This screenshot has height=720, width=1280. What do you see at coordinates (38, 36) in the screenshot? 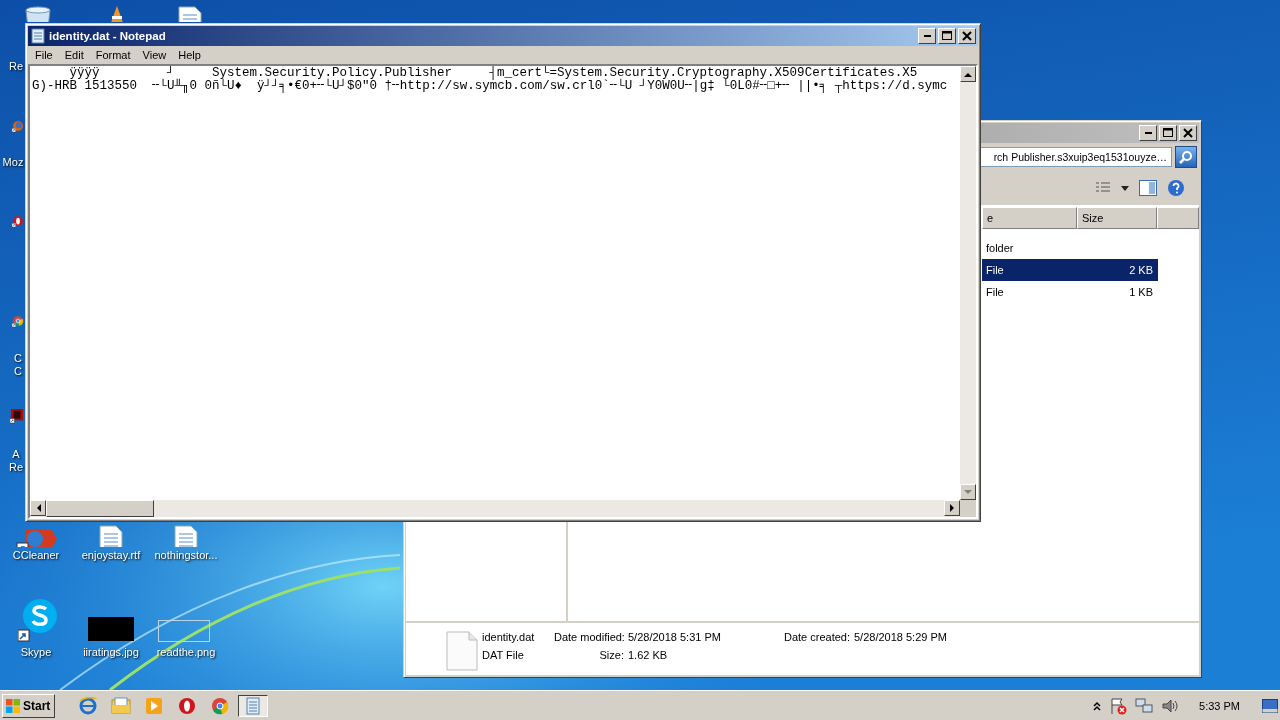
I see `notepad-icon` at bounding box center [38, 36].